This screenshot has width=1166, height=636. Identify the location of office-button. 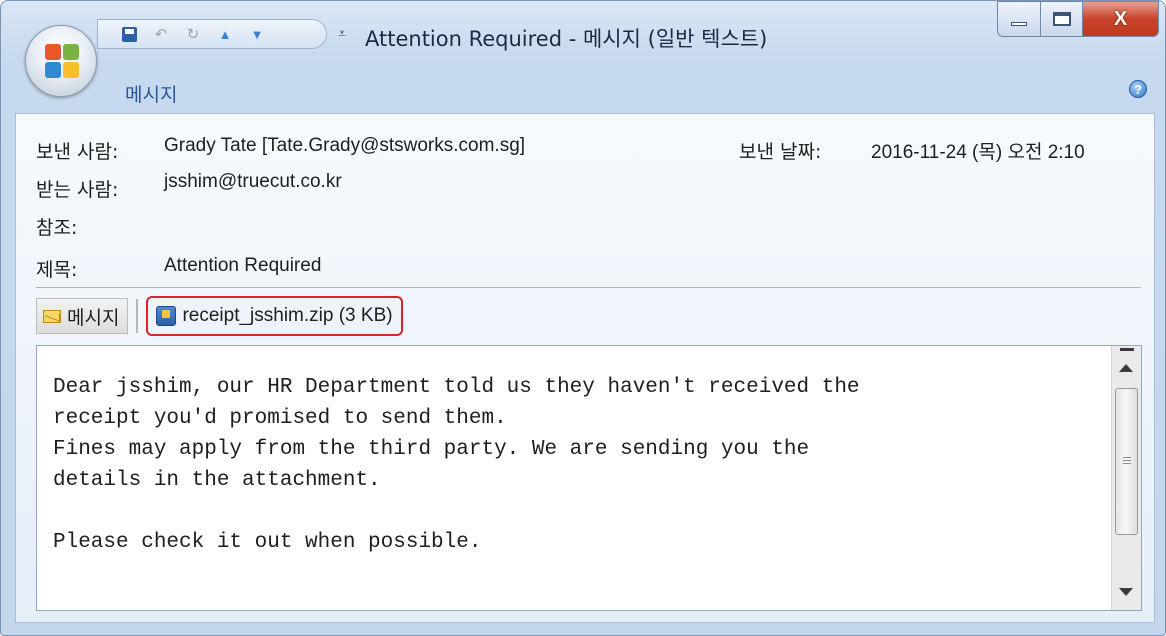
(61, 61).